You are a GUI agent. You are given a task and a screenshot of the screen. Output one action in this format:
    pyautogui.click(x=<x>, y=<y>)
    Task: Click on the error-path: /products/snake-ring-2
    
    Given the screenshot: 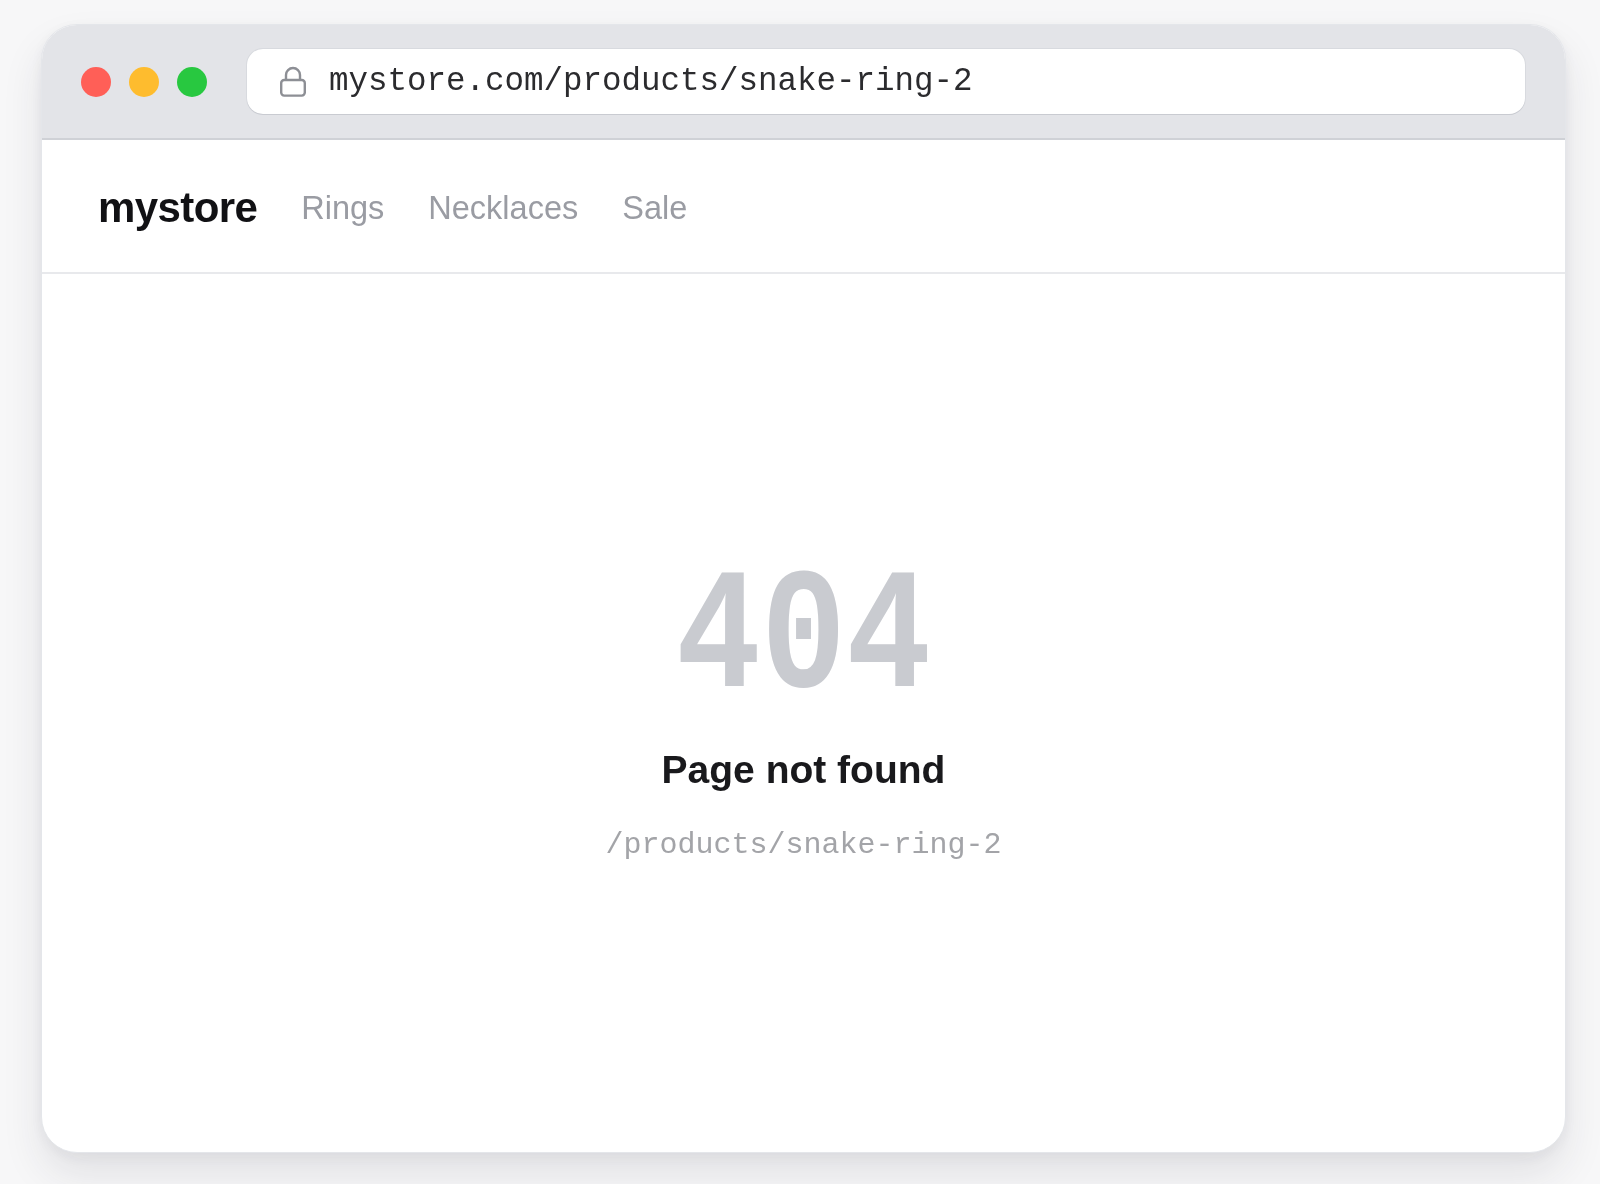 What is the action you would take?
    pyautogui.click(x=803, y=844)
    